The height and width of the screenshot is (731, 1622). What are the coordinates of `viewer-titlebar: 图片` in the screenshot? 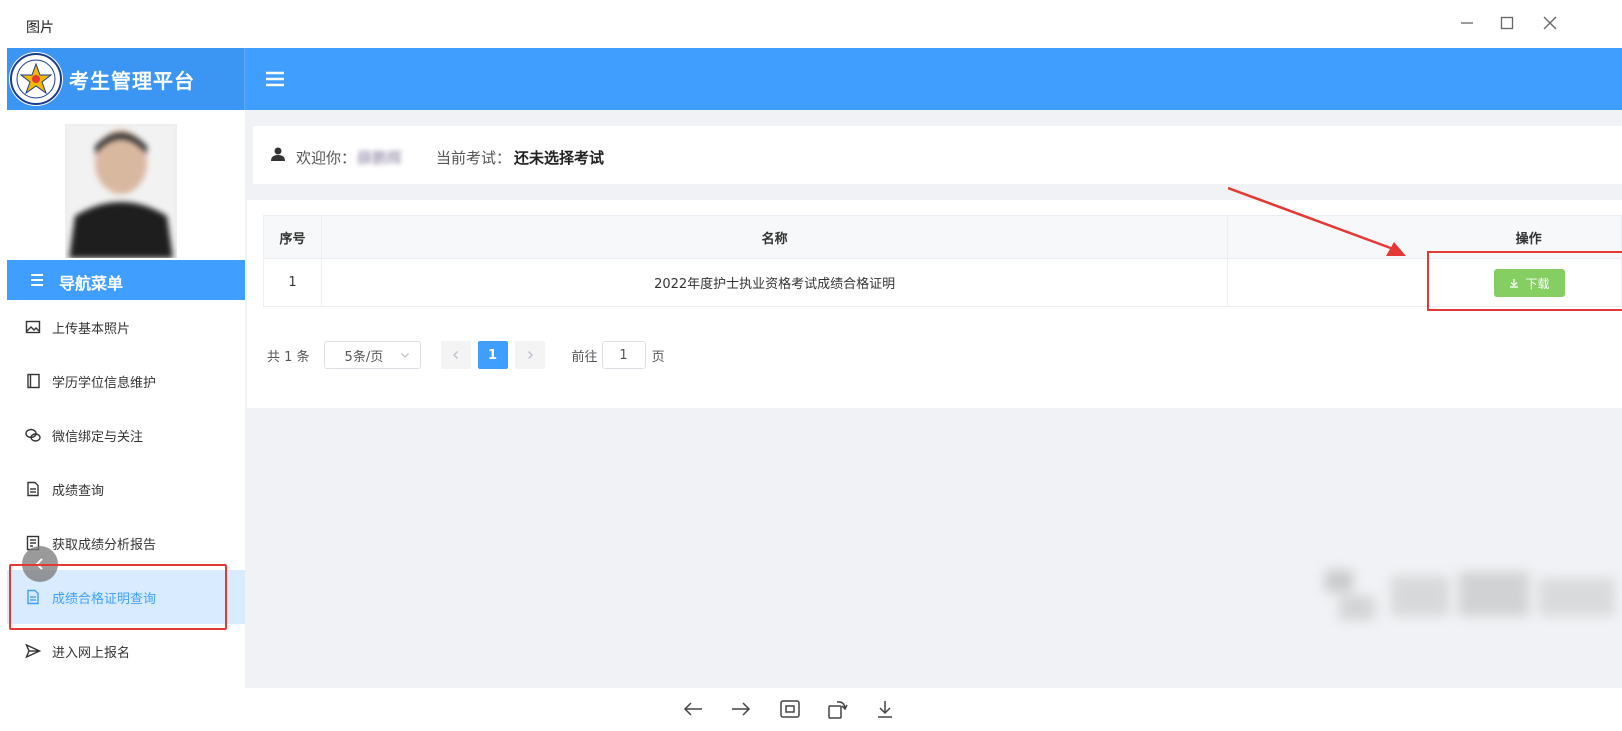 It's located at (811, 24).